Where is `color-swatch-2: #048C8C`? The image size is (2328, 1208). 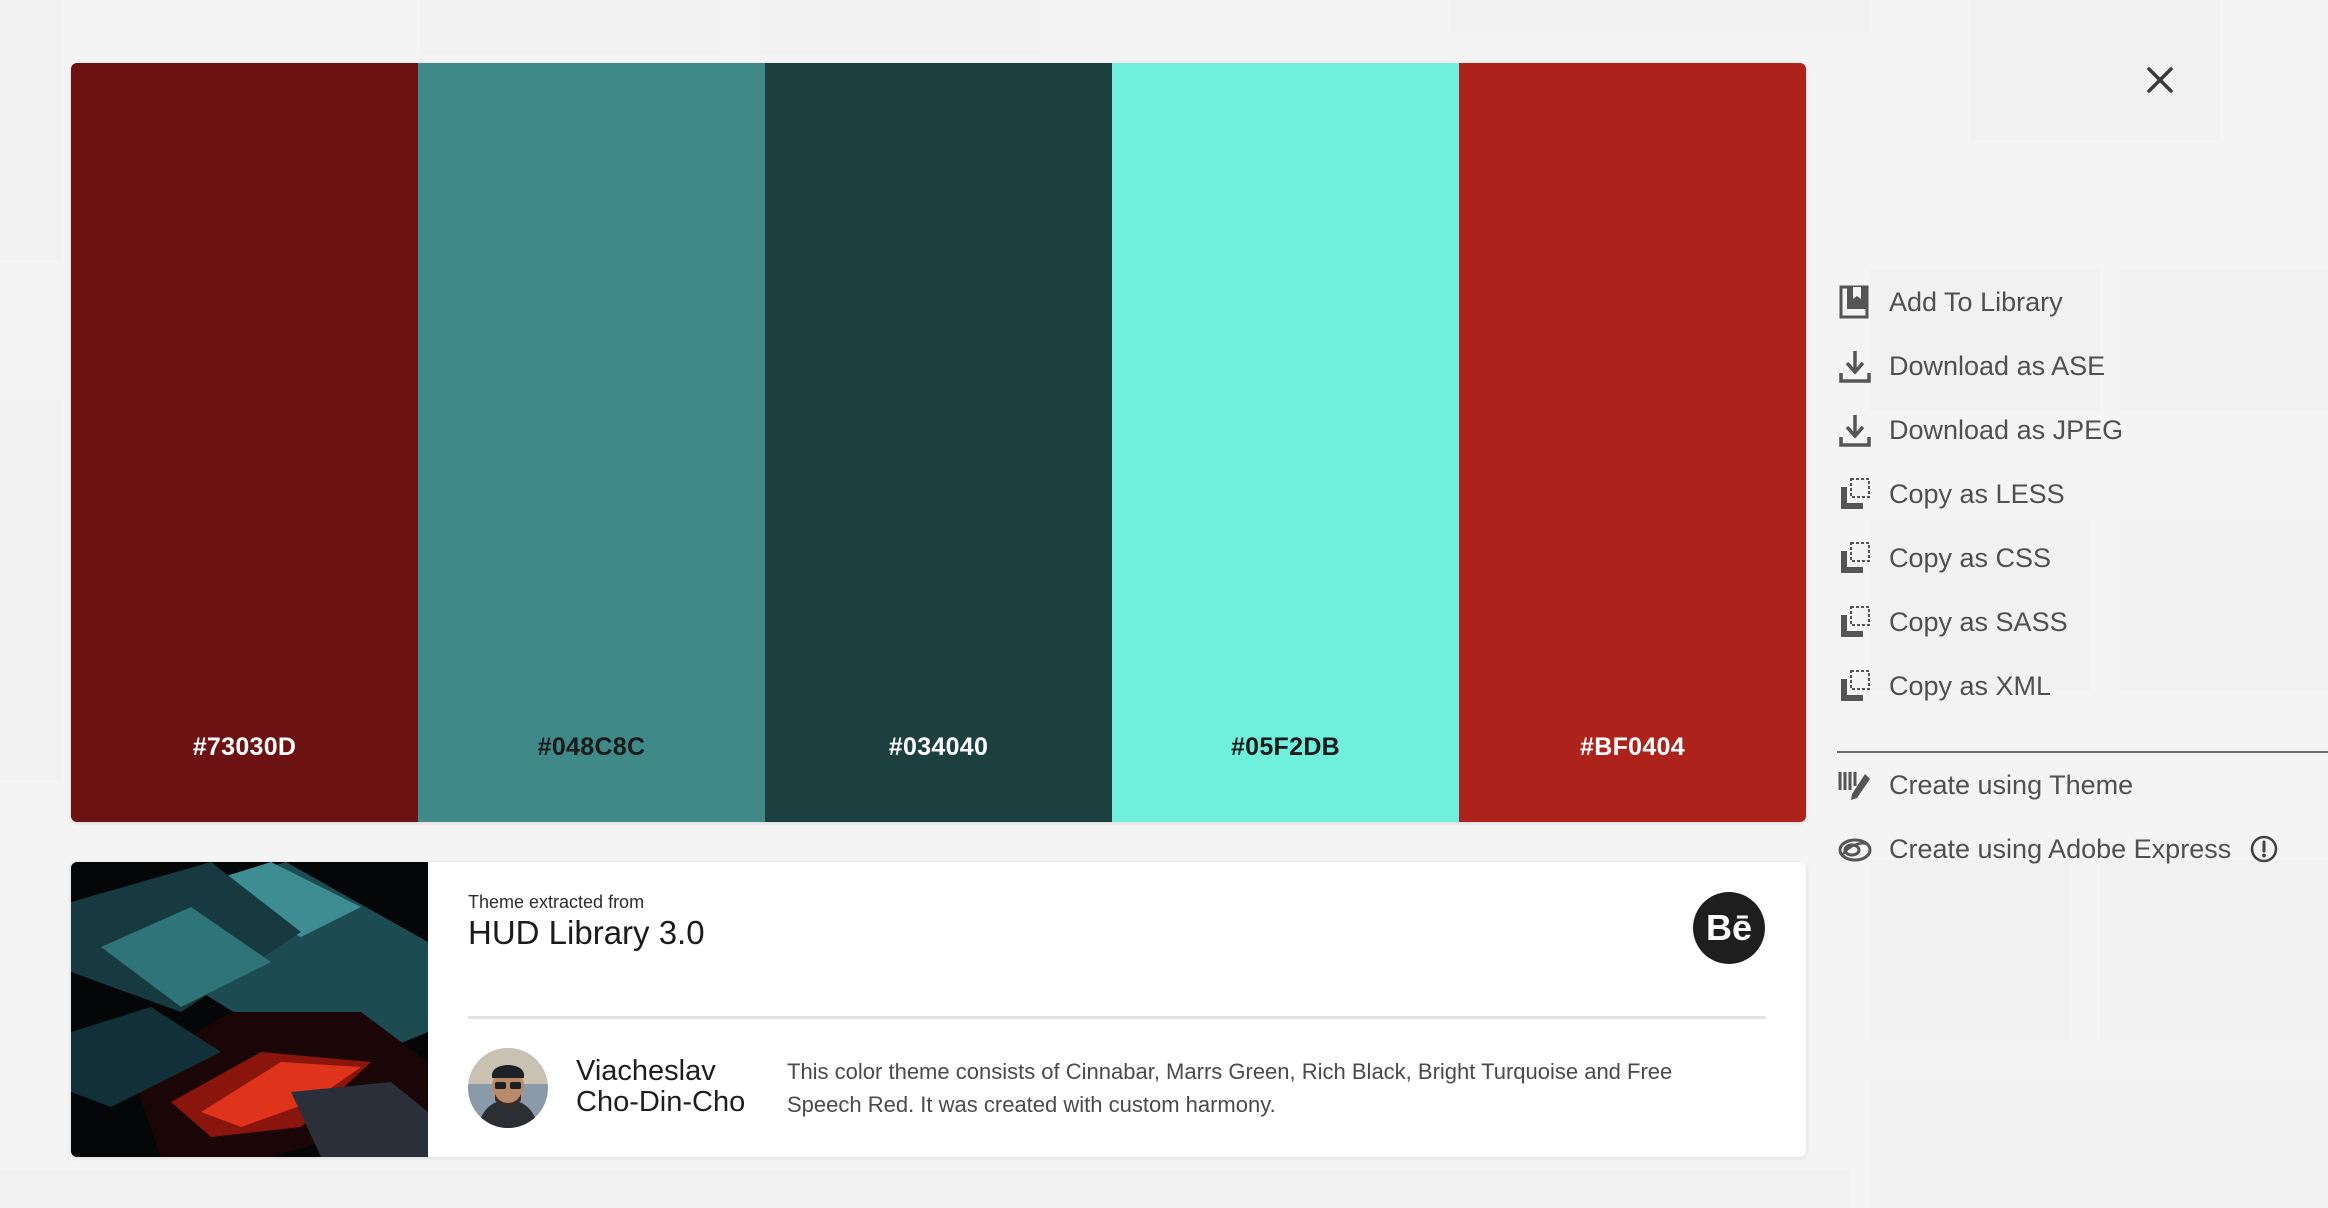 color-swatch-2: #048C8C is located at coordinates (591, 442).